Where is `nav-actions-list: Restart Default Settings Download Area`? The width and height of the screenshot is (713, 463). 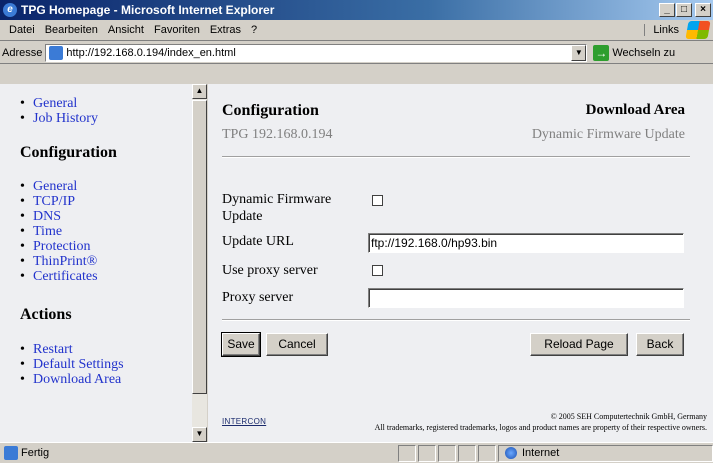
nav-actions-list: Restart Default Settings Download Area is located at coordinates (96, 364).